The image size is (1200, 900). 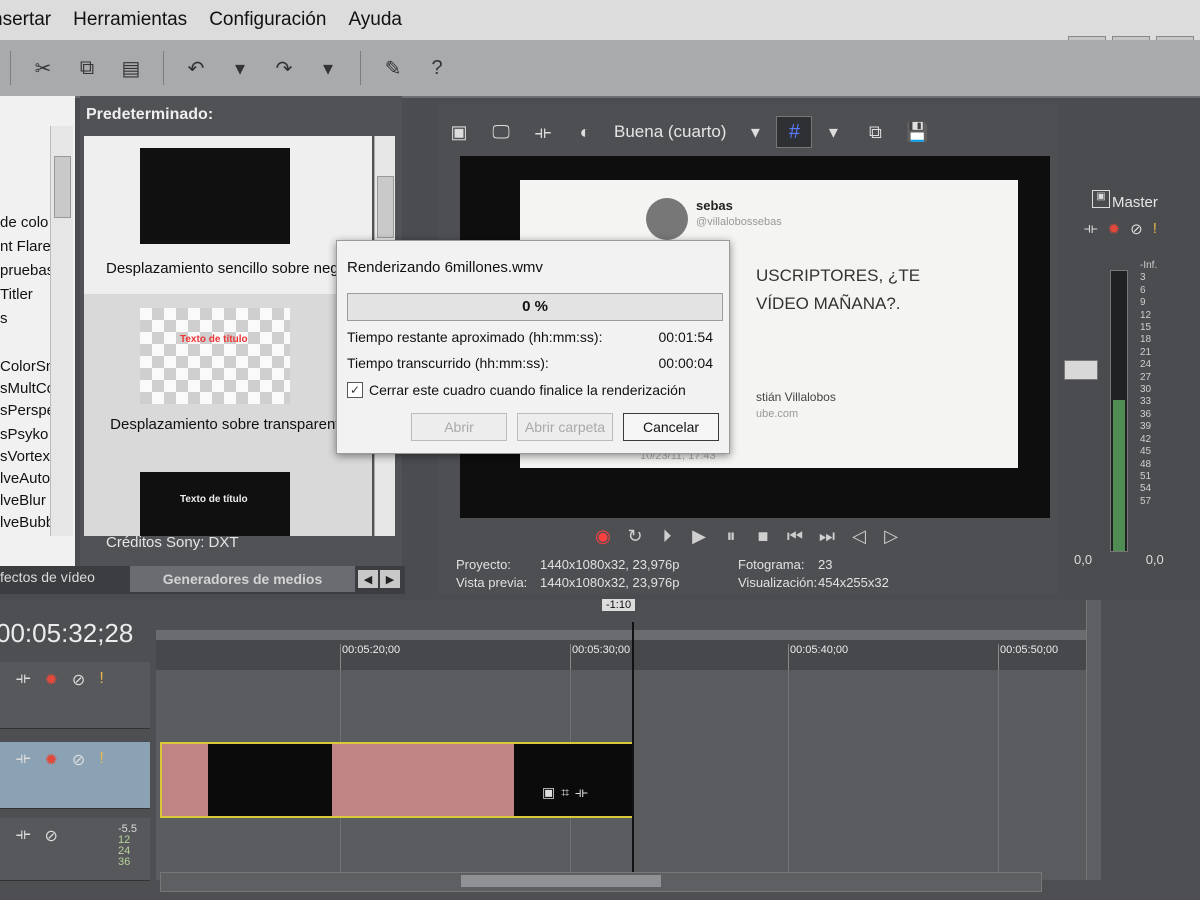 I want to click on menu-ayuda: Ayuda, so click(x=375, y=20).